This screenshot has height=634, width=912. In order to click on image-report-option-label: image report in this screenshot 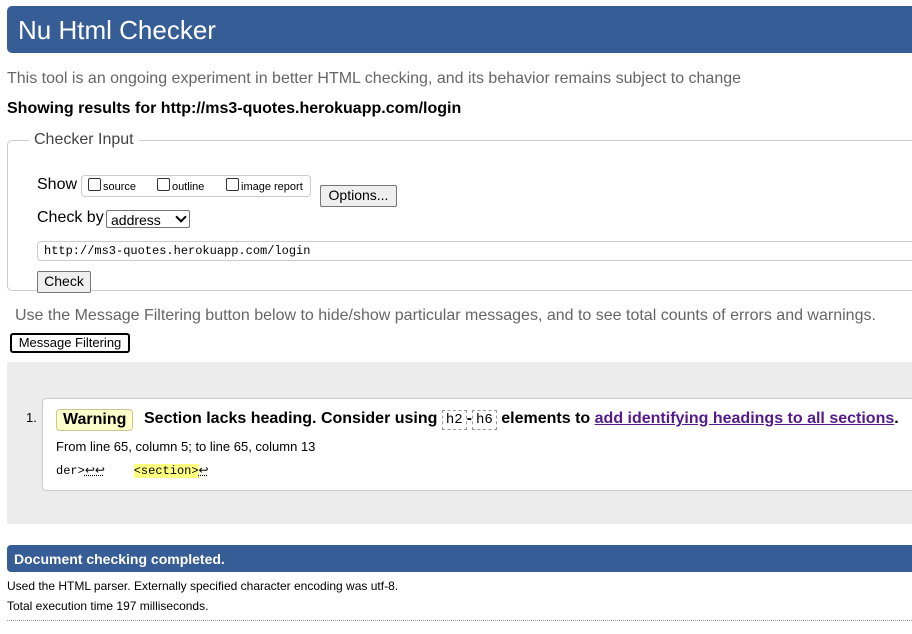, I will do `click(272, 187)`.